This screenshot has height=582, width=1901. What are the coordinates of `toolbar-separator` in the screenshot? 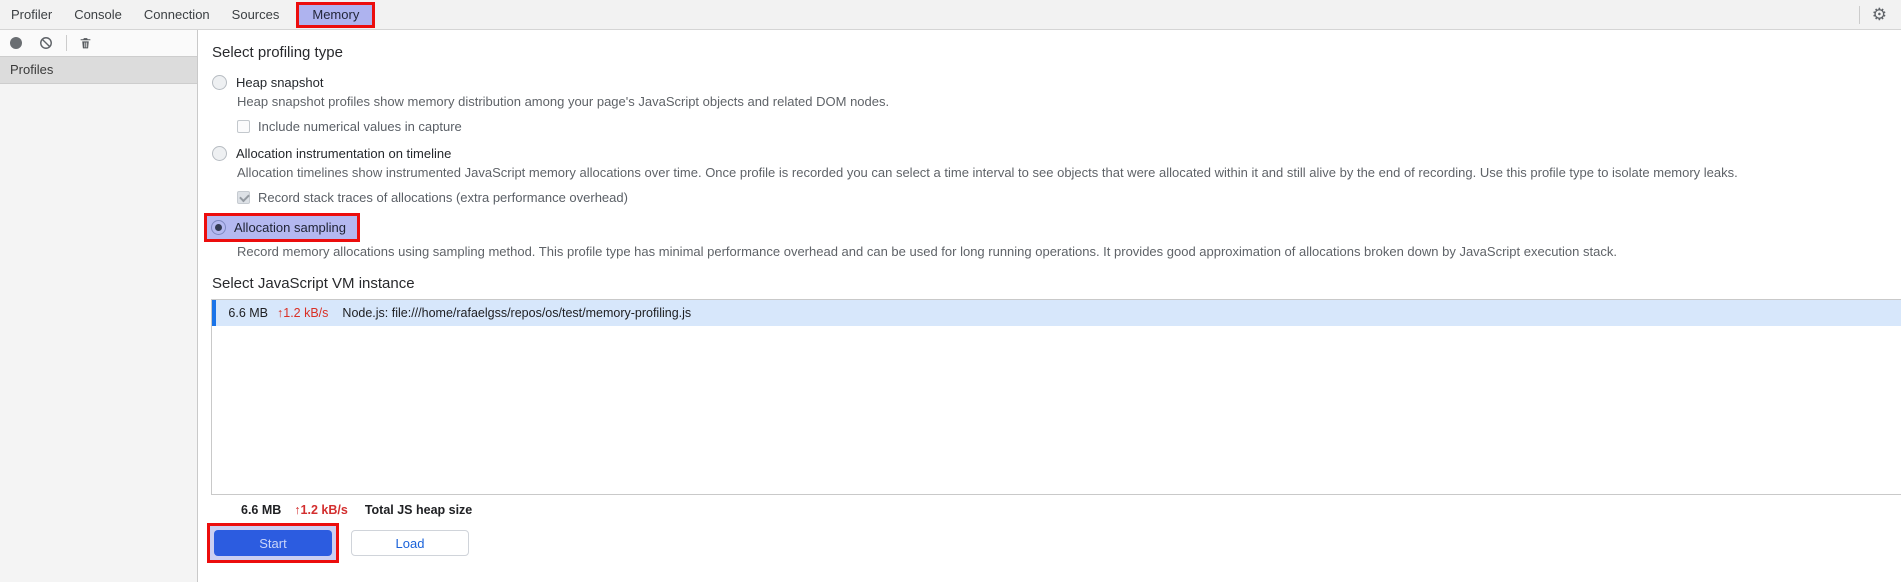 It's located at (66, 43).